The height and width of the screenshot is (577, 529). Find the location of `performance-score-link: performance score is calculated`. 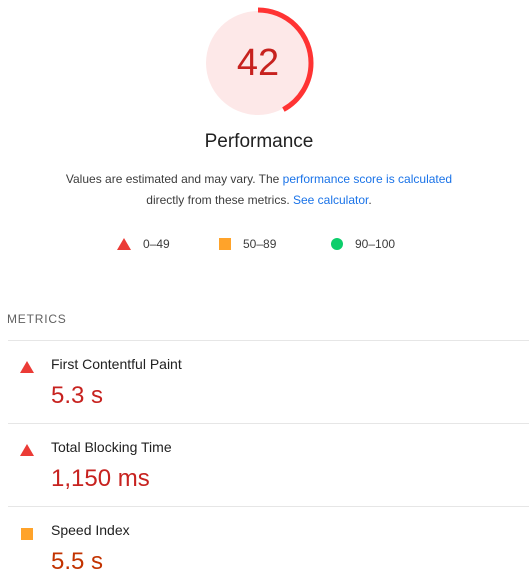

performance-score-link: performance score is calculated is located at coordinates (367, 179).